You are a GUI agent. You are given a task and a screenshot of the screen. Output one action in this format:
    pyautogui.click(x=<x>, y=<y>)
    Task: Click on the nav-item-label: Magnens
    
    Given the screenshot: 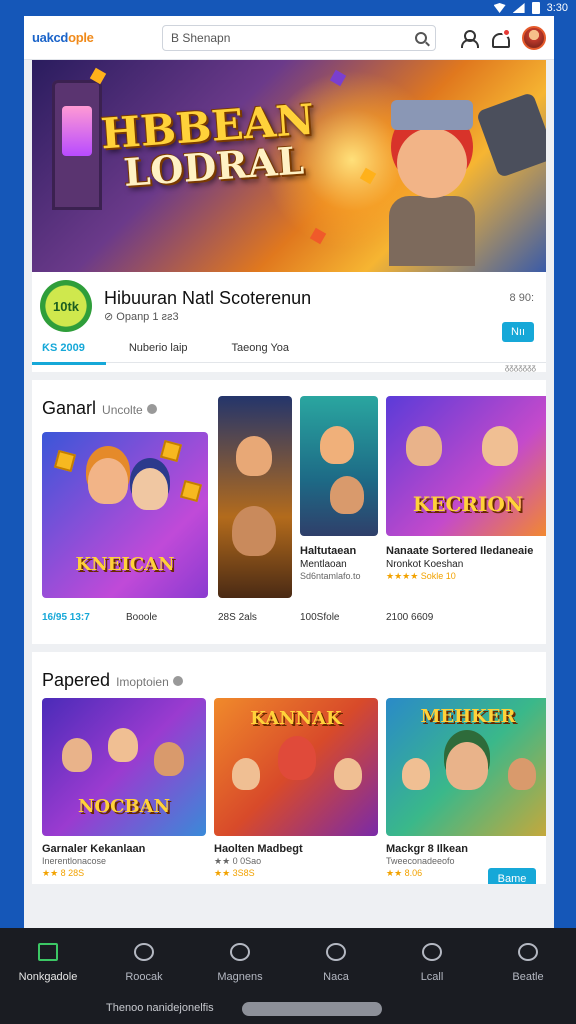 What is the action you would take?
    pyautogui.click(x=240, y=977)
    